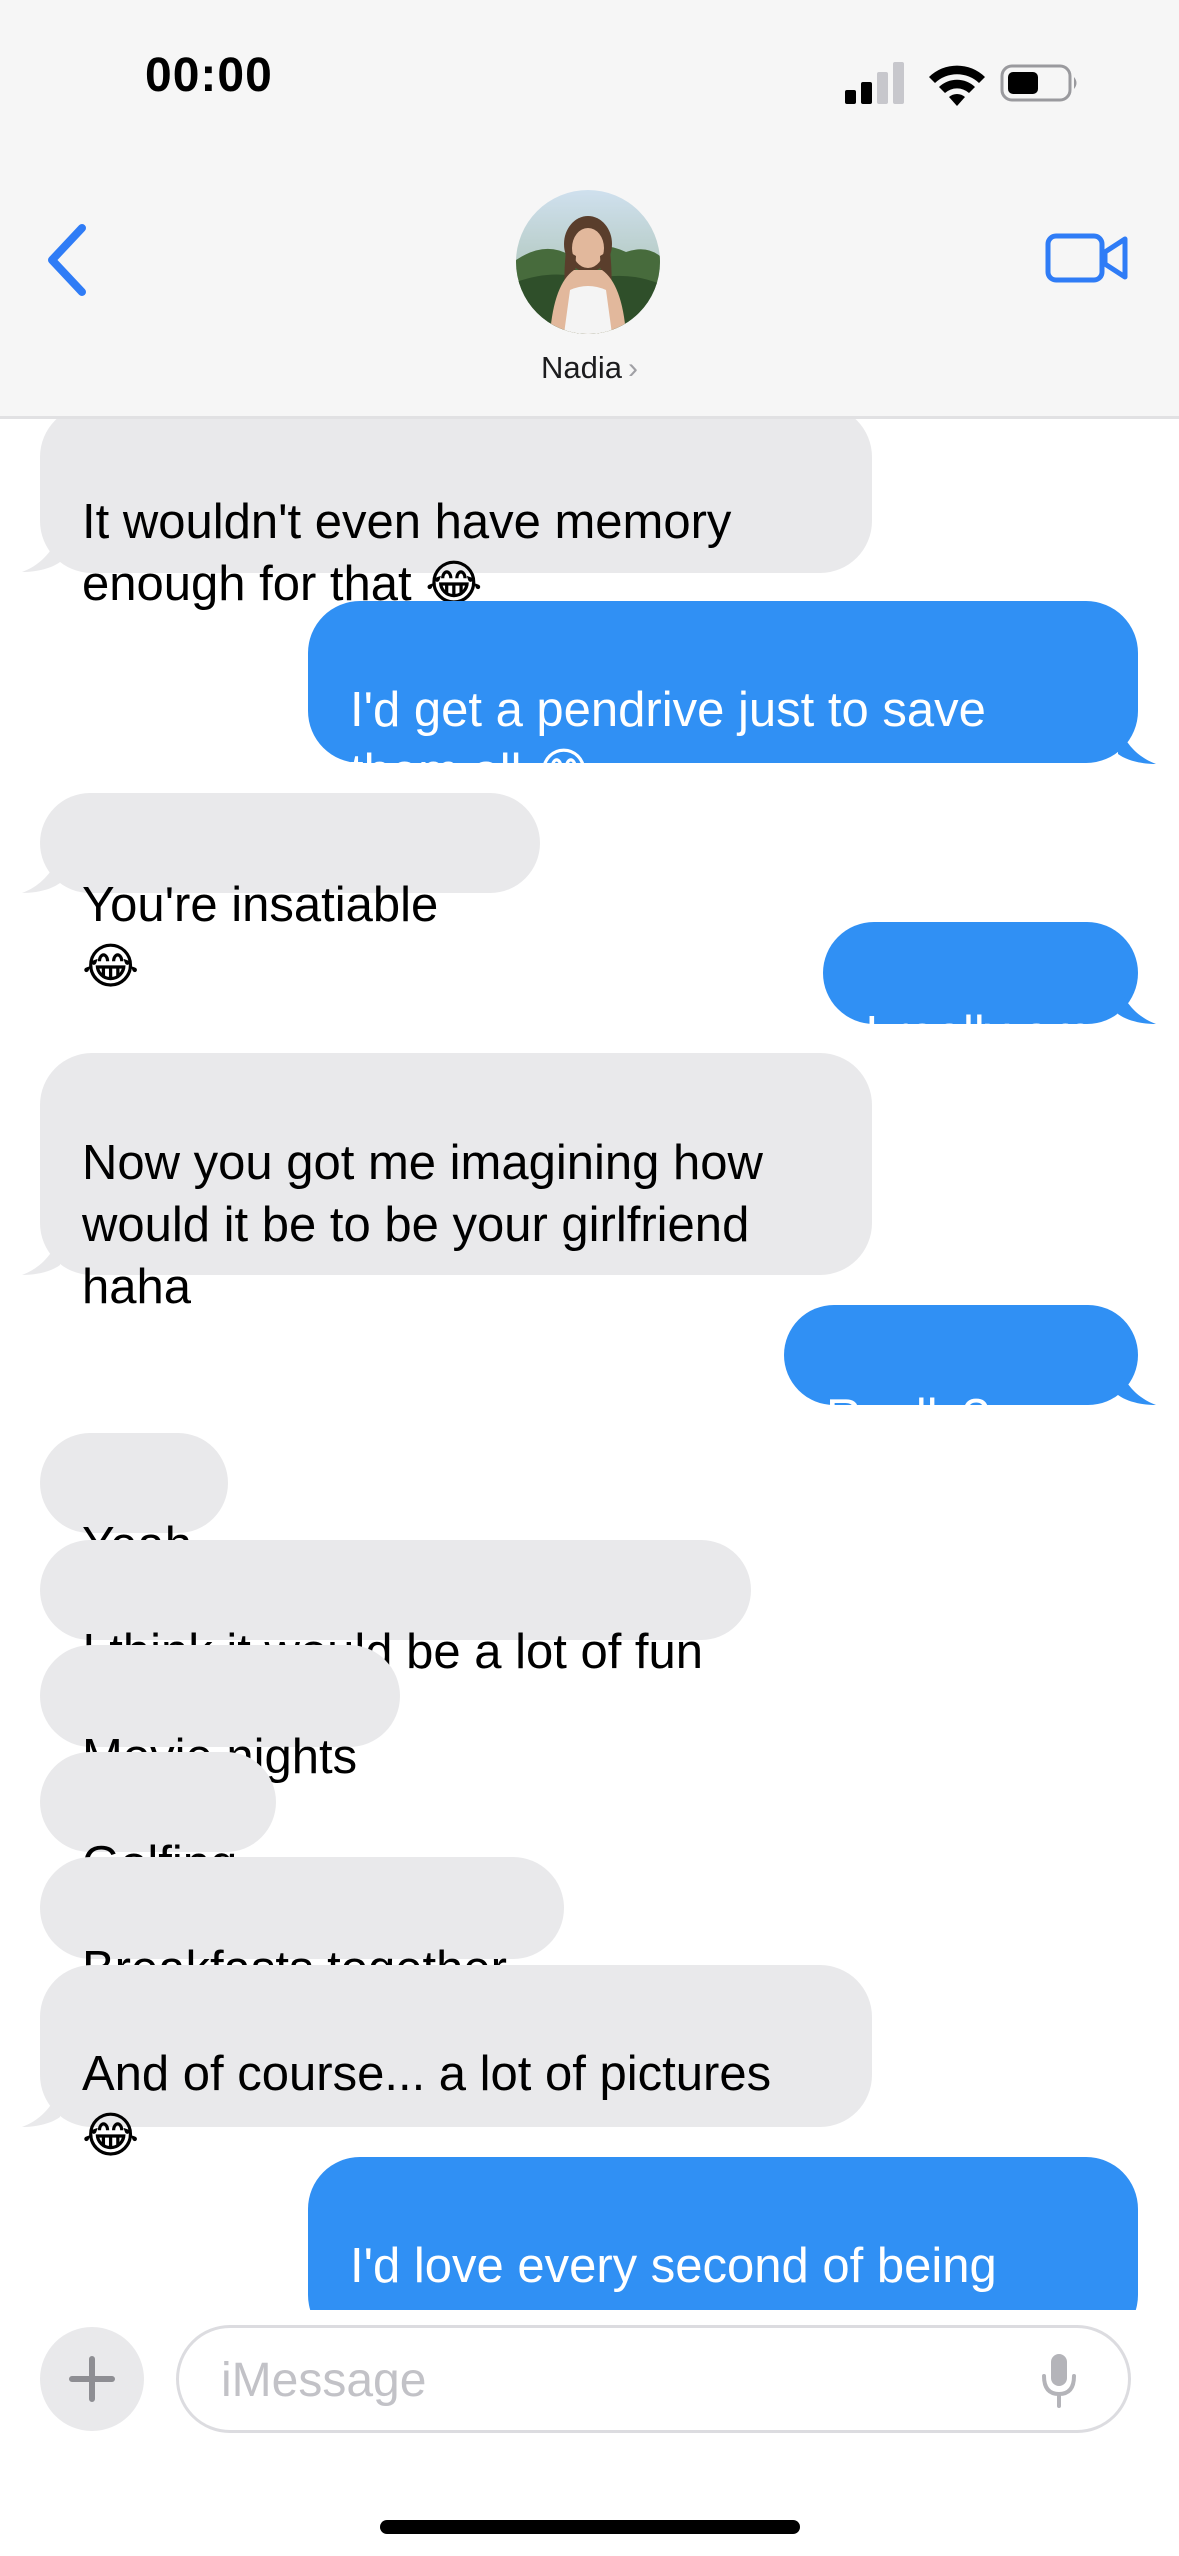 The width and height of the screenshot is (1179, 2556). Describe the element at coordinates (302, 1926) in the screenshot. I see `message-bubble-incoming: Breakfasts together` at that location.